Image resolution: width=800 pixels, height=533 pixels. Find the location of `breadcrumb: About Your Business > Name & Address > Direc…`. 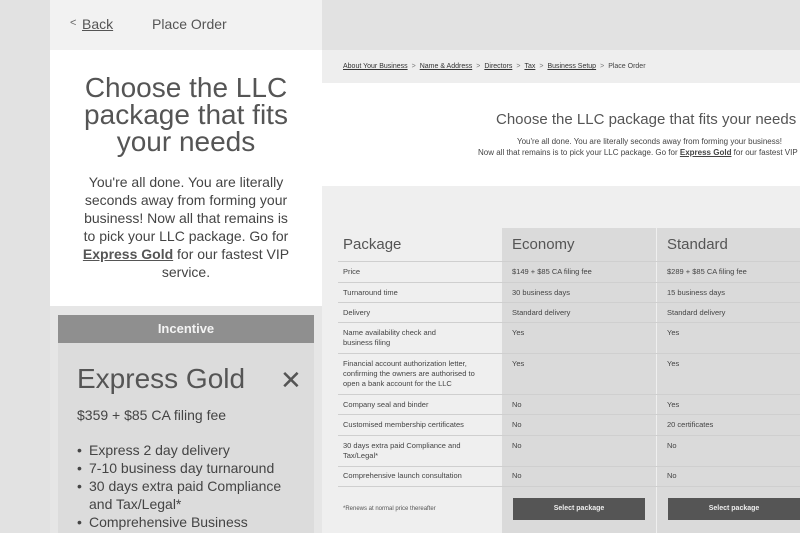

breadcrumb: About Your Business > Name & Address > Direc… is located at coordinates (561, 66).